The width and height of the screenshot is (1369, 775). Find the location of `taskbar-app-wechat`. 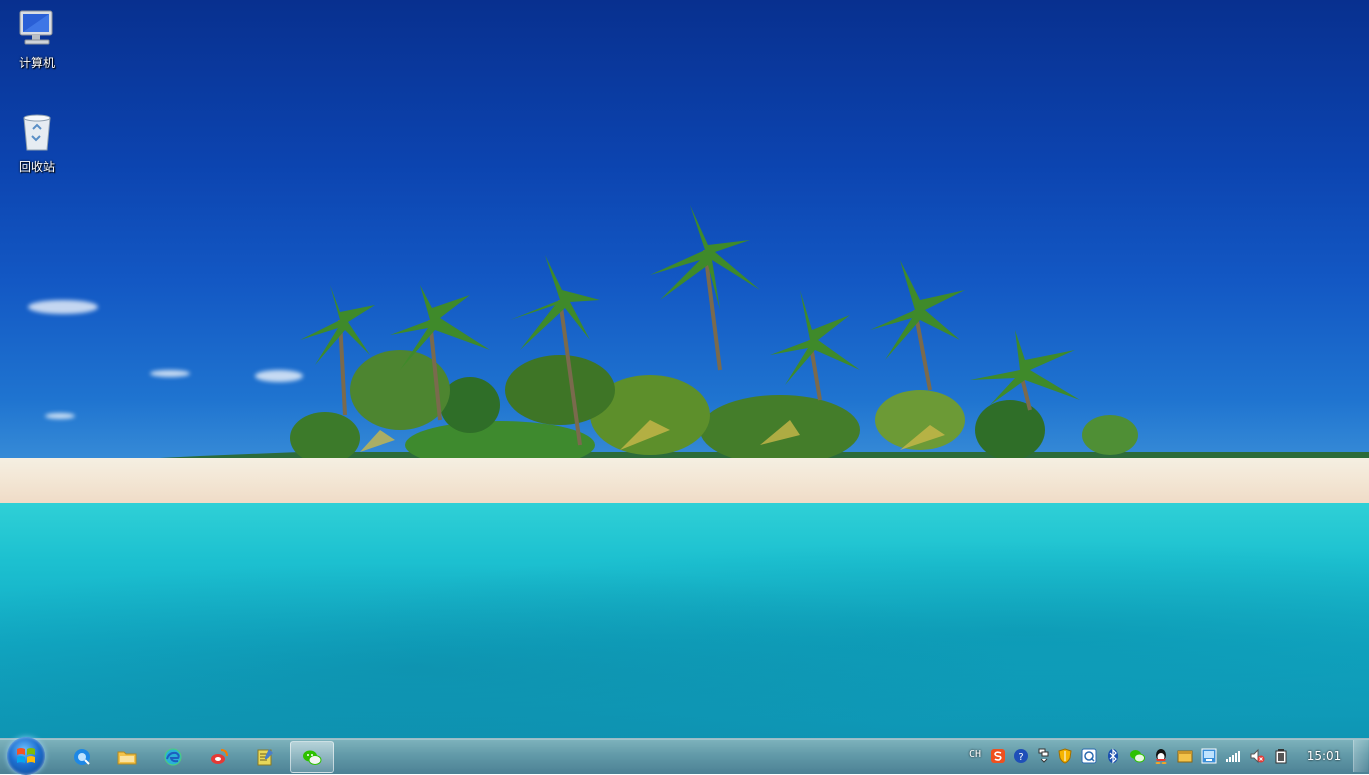

taskbar-app-wechat is located at coordinates (312, 757).